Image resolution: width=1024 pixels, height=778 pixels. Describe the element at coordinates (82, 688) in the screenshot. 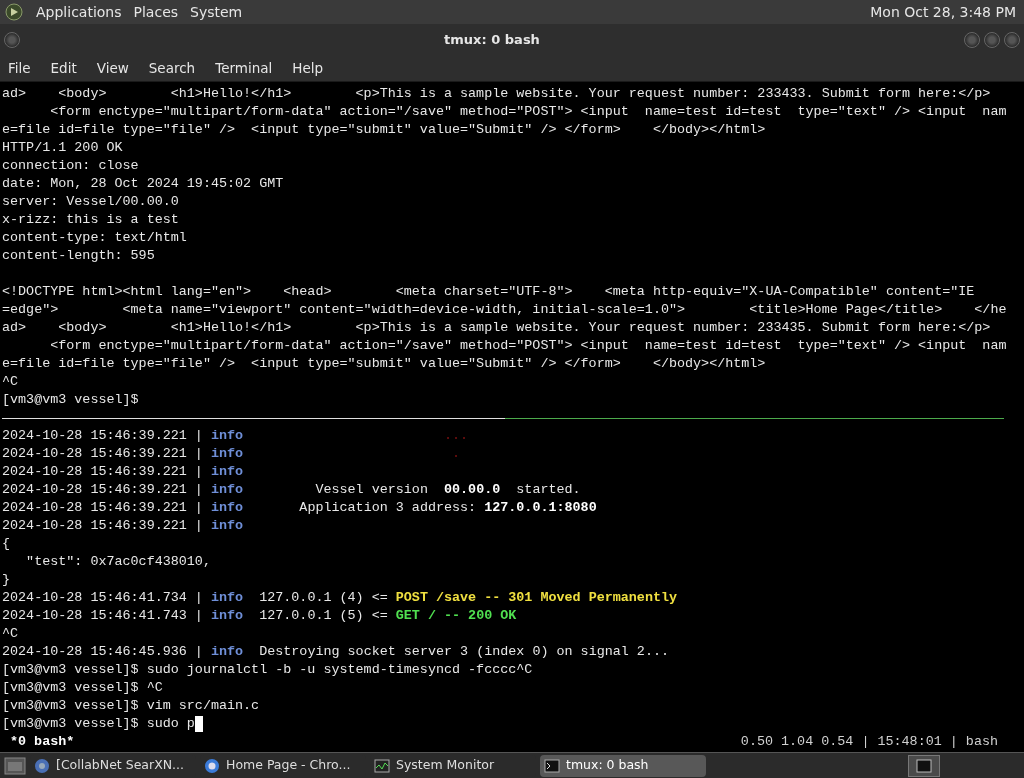

I see `terminal-text: [vm3@vm3 vessel]$ ^C` at that location.